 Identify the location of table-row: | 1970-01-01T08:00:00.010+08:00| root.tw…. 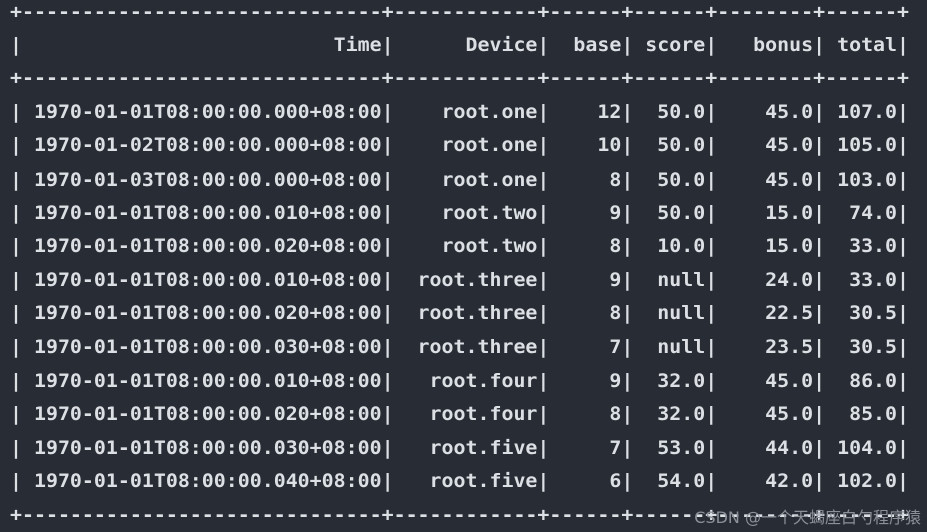
(460, 213).